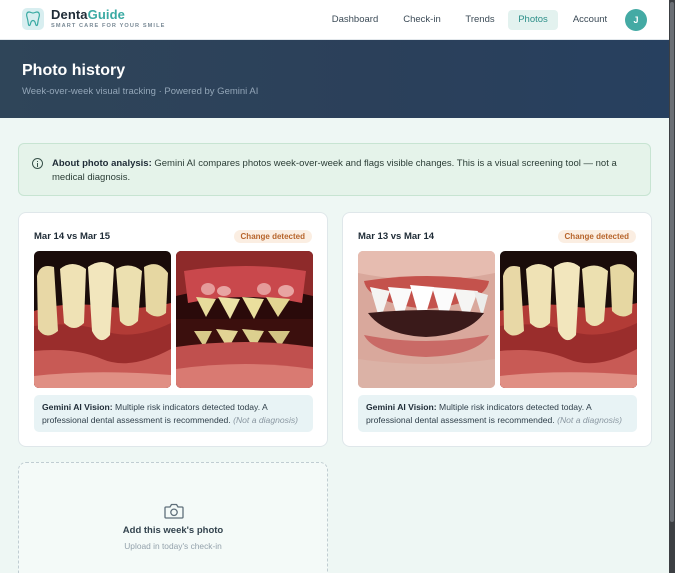 This screenshot has height=573, width=675. Describe the element at coordinates (72, 236) in the screenshot. I see `comparison-date-range: Mar 14 vs Mar 15` at that location.